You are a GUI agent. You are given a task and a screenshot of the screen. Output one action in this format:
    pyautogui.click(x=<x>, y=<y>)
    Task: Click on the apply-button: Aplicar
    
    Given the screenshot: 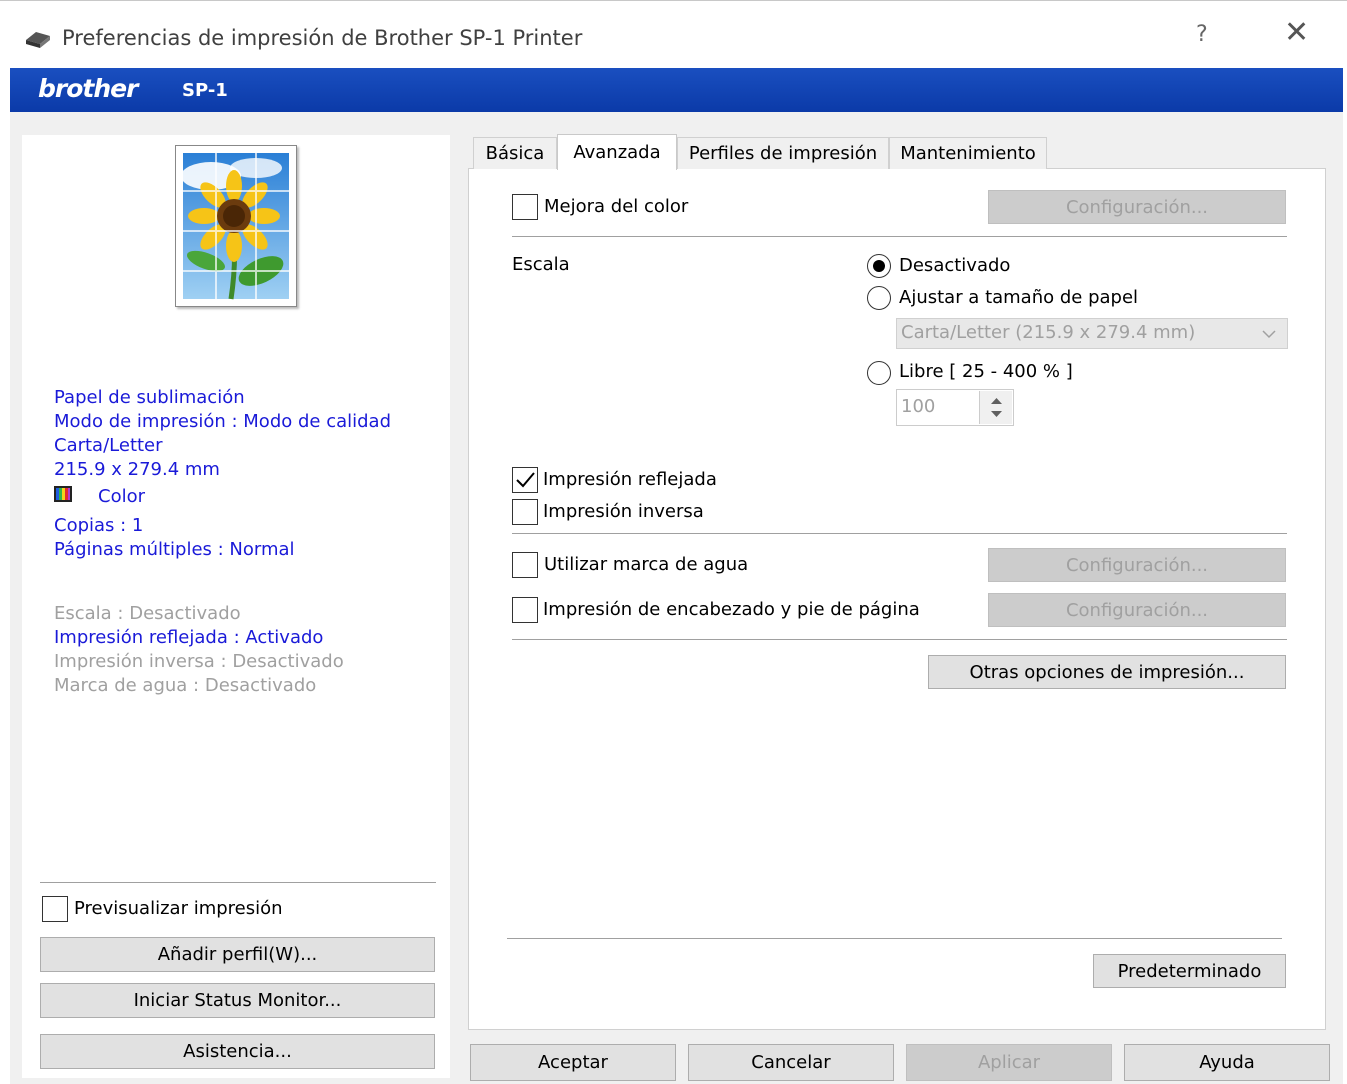 What is the action you would take?
    pyautogui.click(x=1009, y=1062)
    